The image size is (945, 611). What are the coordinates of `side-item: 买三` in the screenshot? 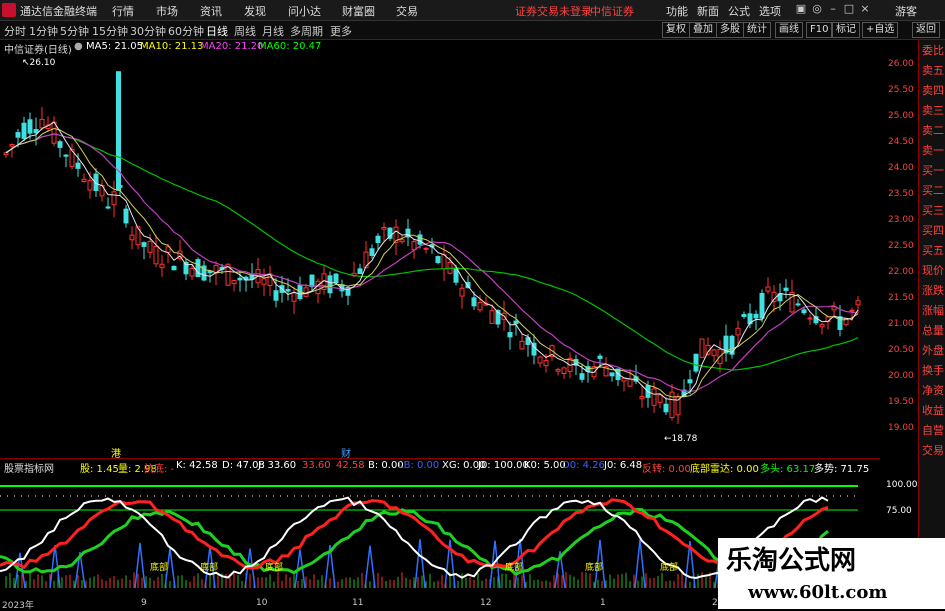 It's located at (932, 210).